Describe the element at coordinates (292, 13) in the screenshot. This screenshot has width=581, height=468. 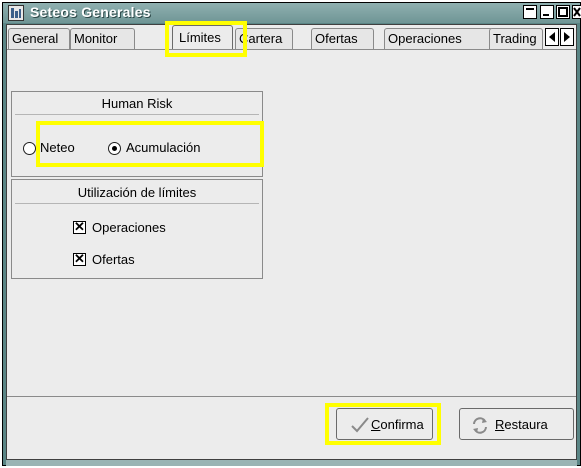
I see `title-bar: Seteos Generales` at that location.